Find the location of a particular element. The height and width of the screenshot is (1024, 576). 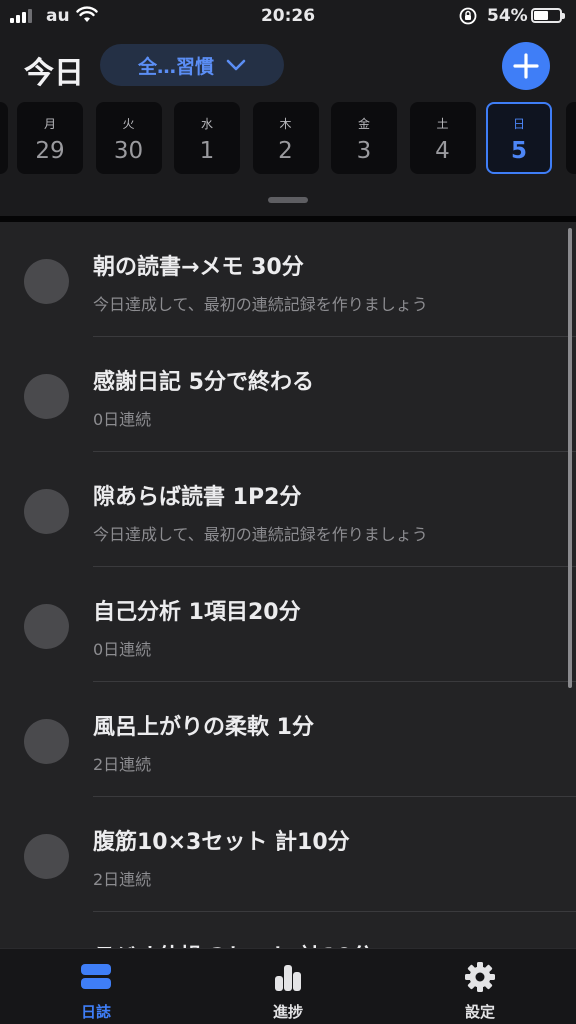

plus-icon is located at coordinates (526, 66).